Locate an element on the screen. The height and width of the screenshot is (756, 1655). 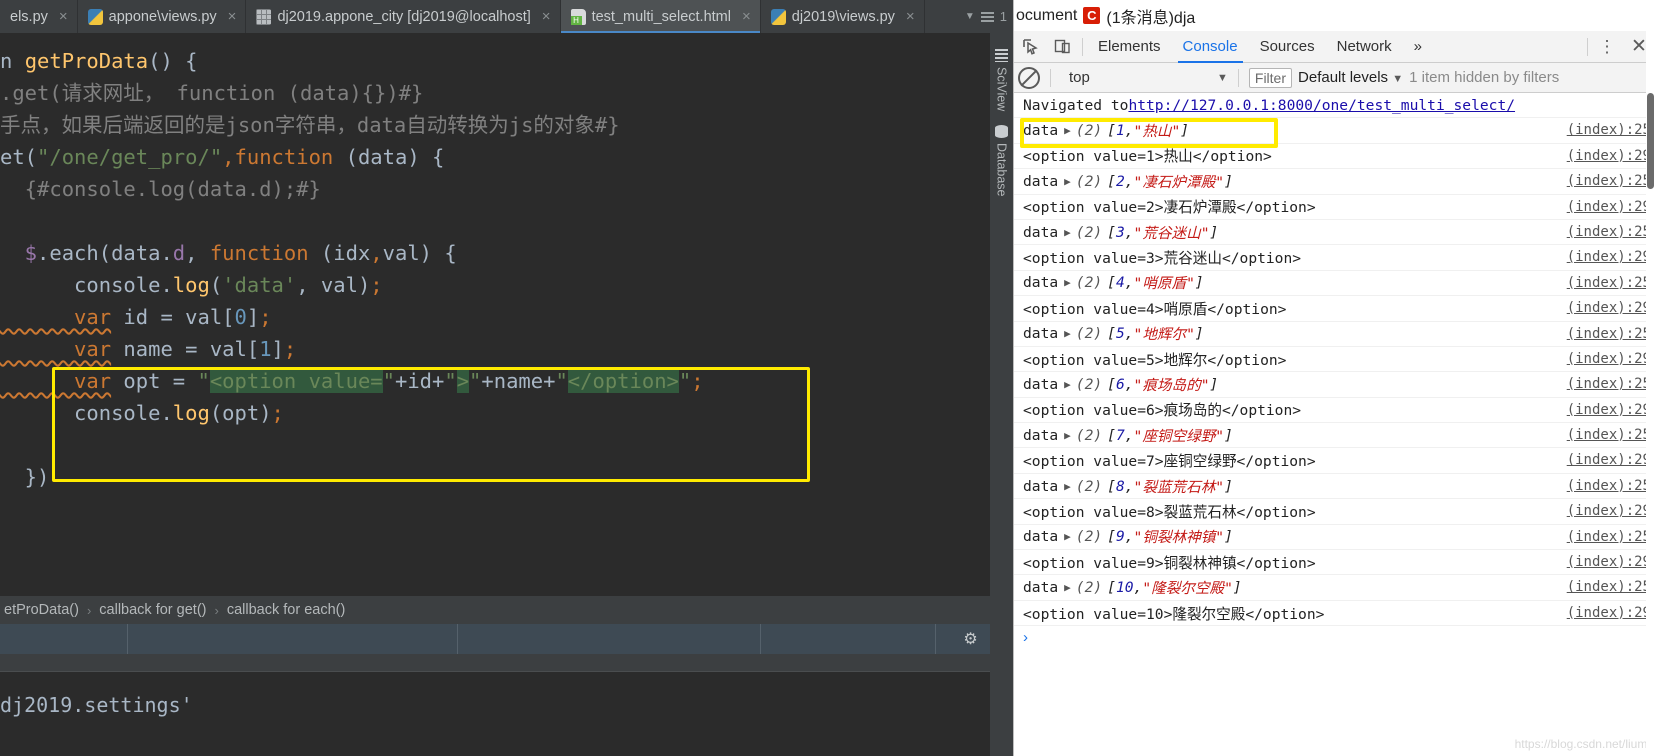
array-name-value: "哨原盾" is located at coordinates (1164, 284).